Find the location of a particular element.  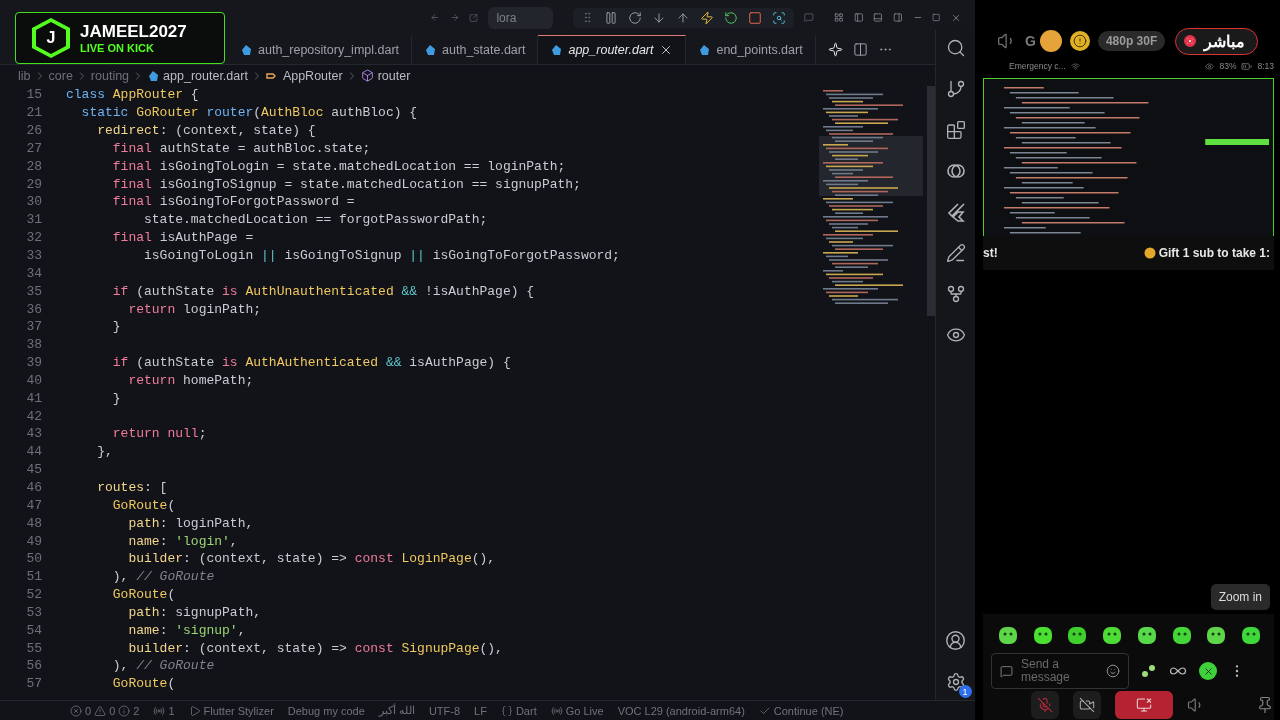

info-icon is located at coordinates (124, 710).